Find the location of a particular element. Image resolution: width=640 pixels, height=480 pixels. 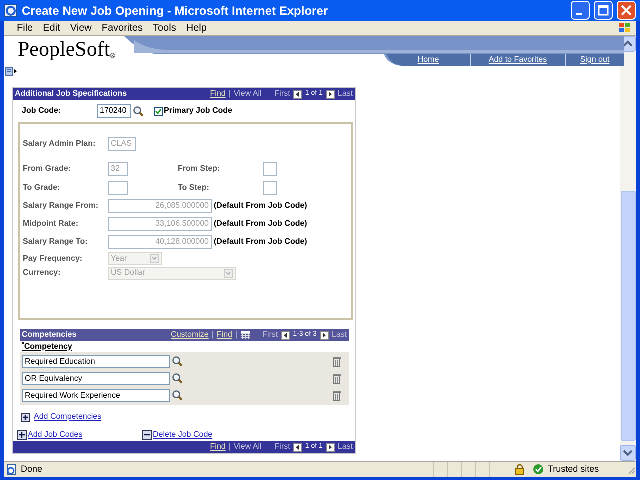

field-label: Salary Range From: is located at coordinates (61, 206).